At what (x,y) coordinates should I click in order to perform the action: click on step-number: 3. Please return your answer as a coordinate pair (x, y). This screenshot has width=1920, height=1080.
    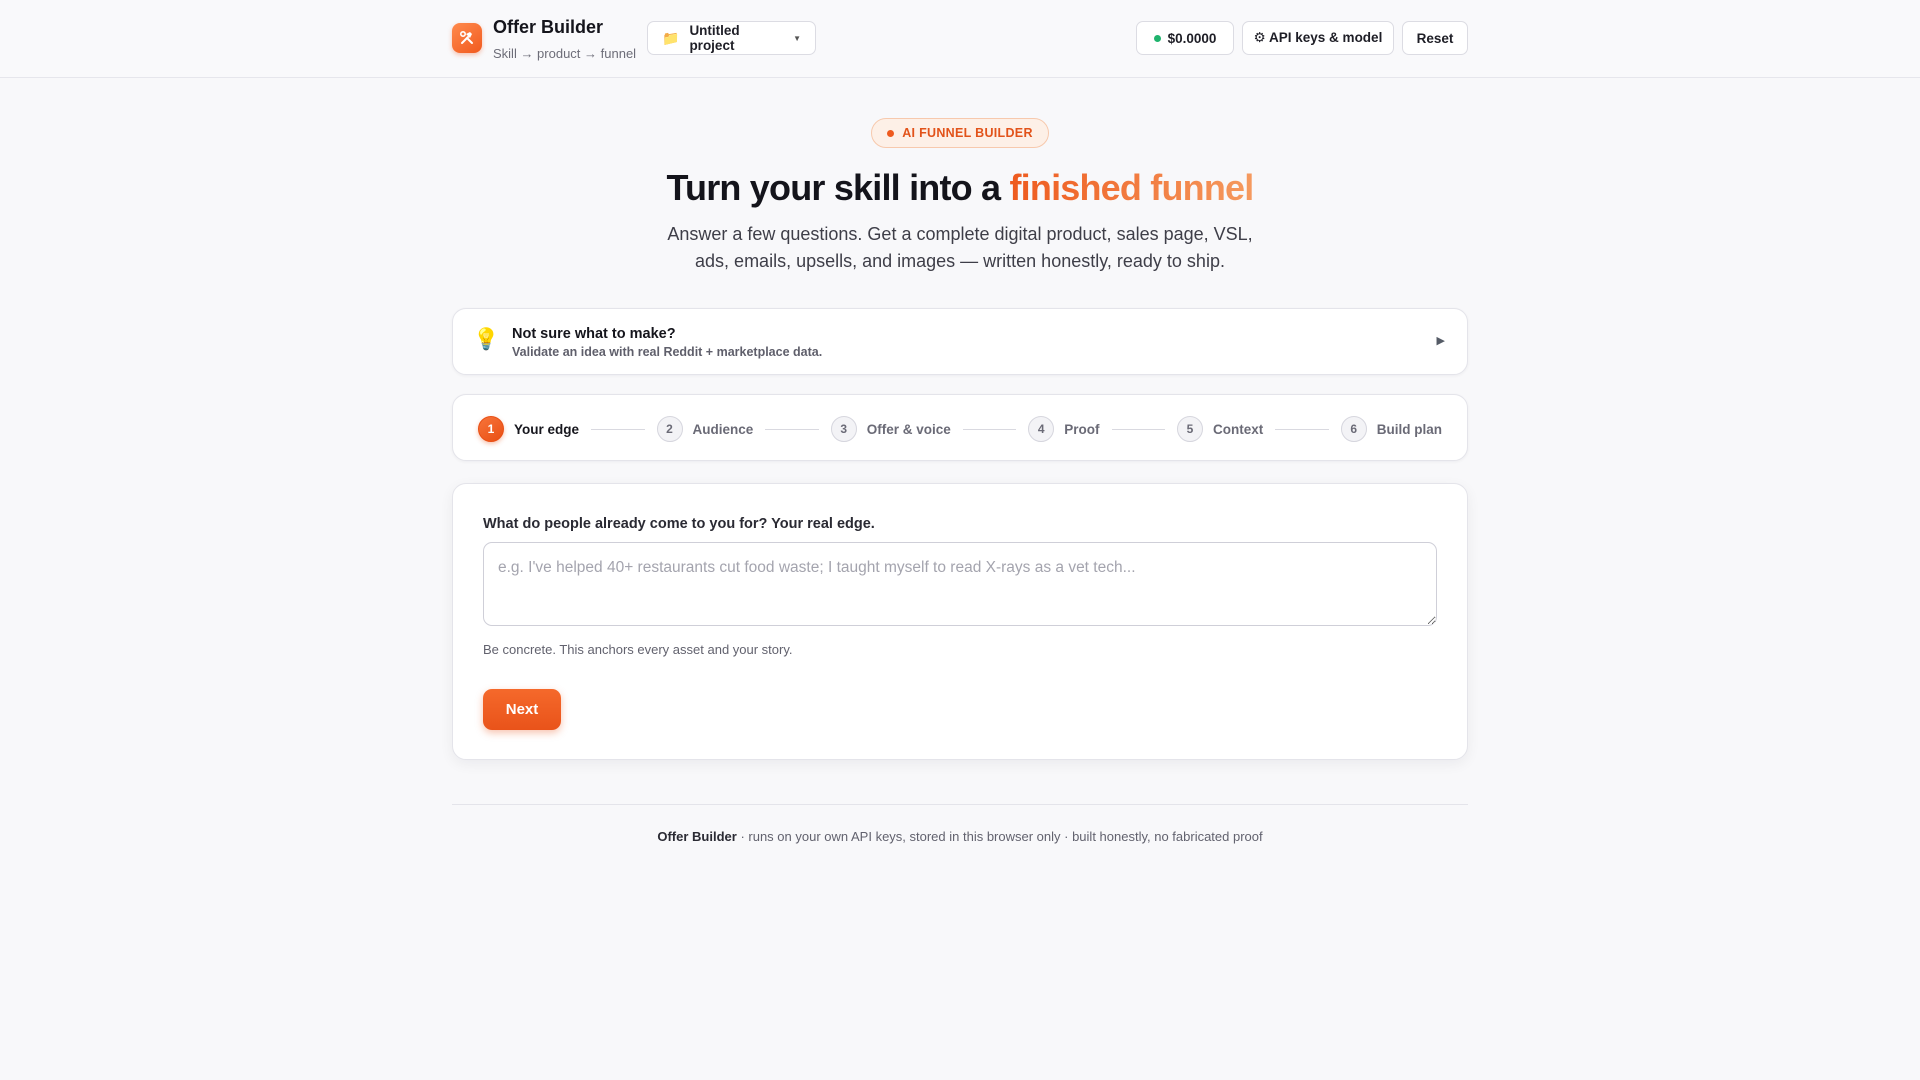
    Looking at the image, I should click on (843, 429).